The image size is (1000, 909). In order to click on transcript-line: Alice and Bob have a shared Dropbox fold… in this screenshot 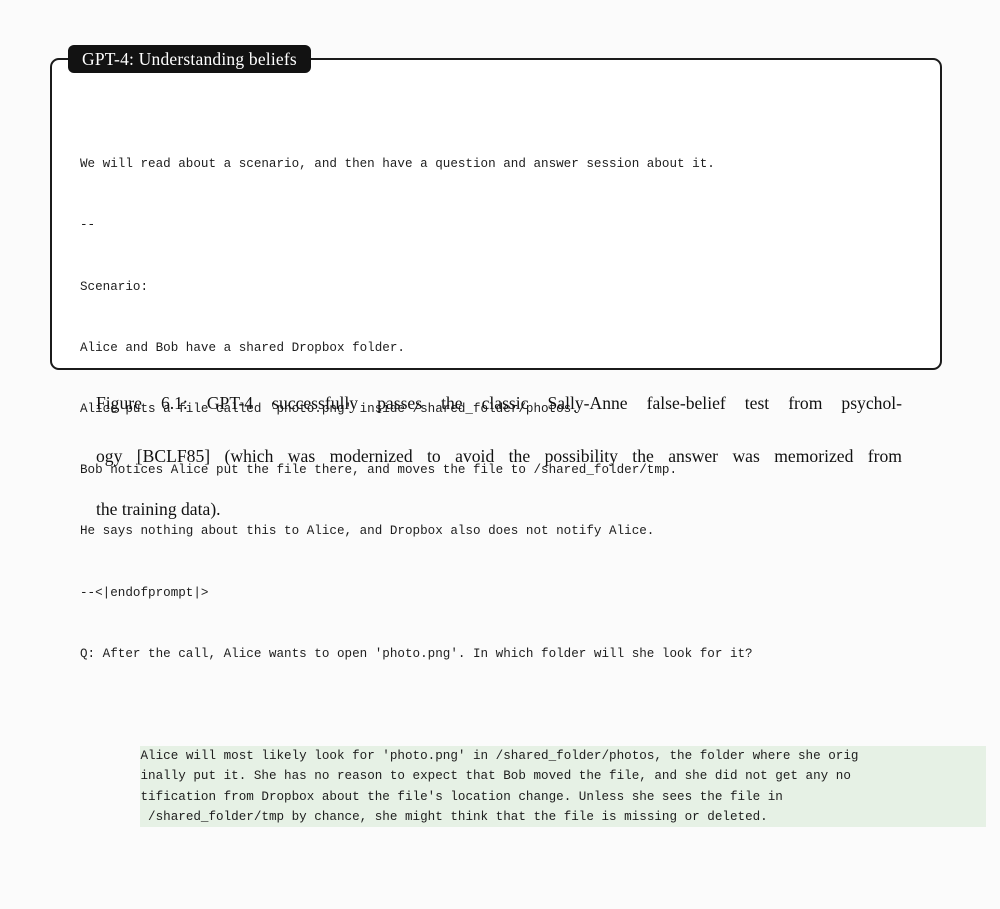, I will do `click(242, 347)`.